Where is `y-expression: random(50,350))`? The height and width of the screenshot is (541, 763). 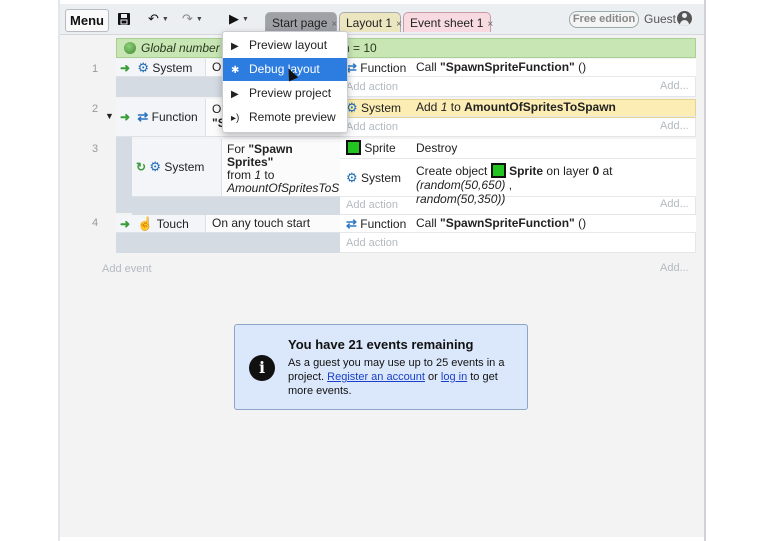
y-expression: random(50,350)) is located at coordinates (461, 199).